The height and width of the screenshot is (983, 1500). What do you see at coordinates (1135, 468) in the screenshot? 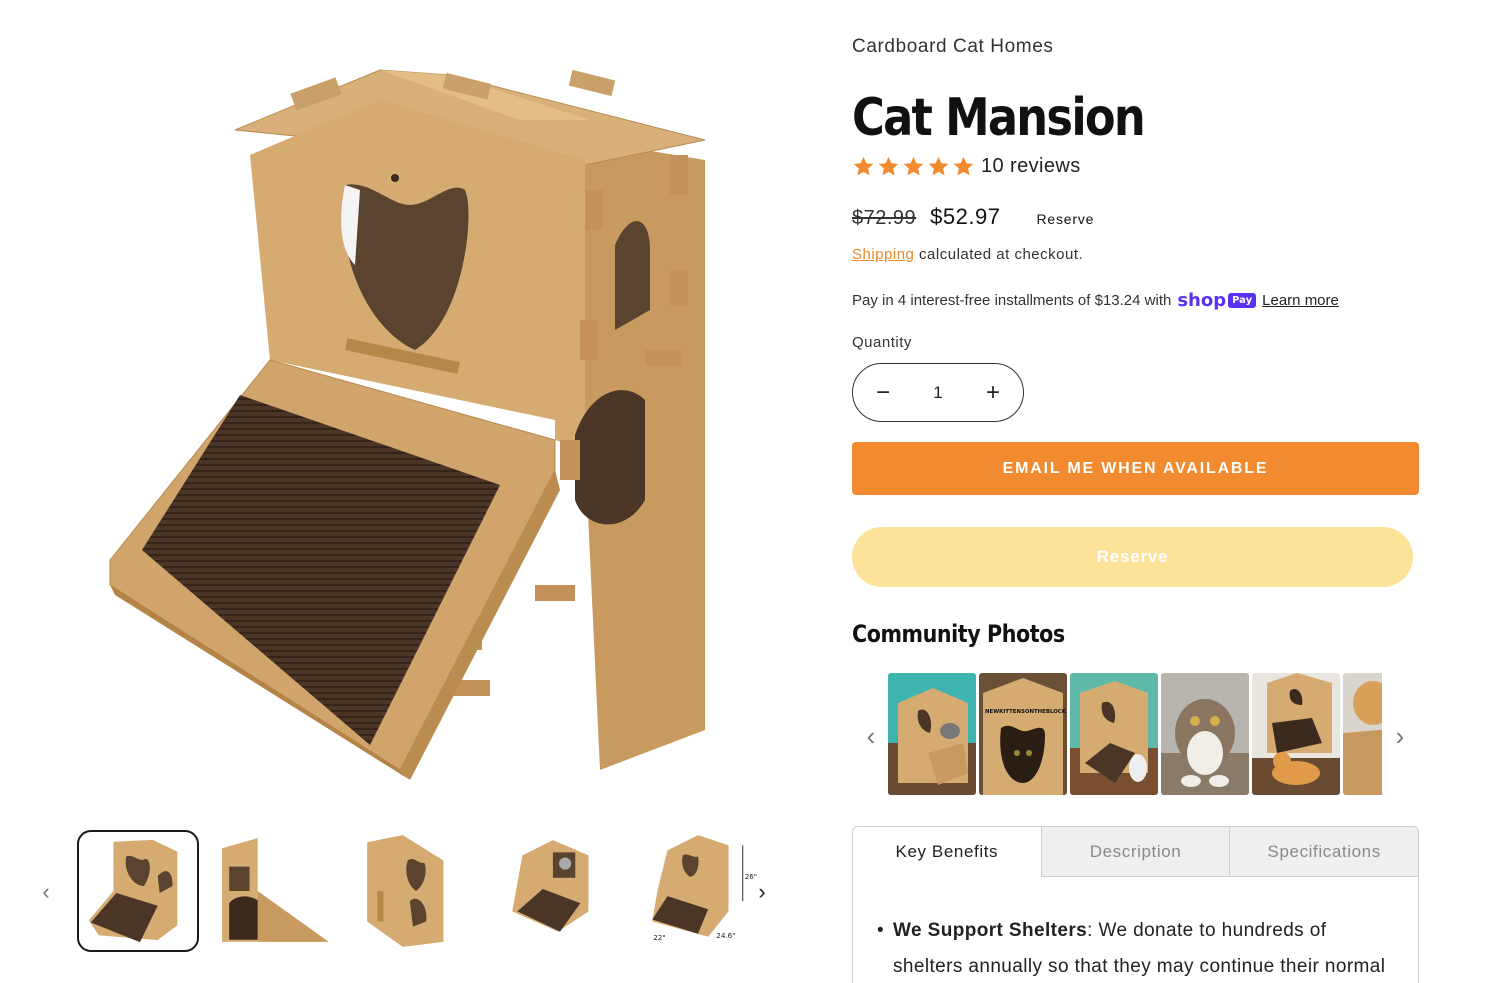
I see `email-me-when-available-button: EMAIL ME WHEN AVAILABLE` at bounding box center [1135, 468].